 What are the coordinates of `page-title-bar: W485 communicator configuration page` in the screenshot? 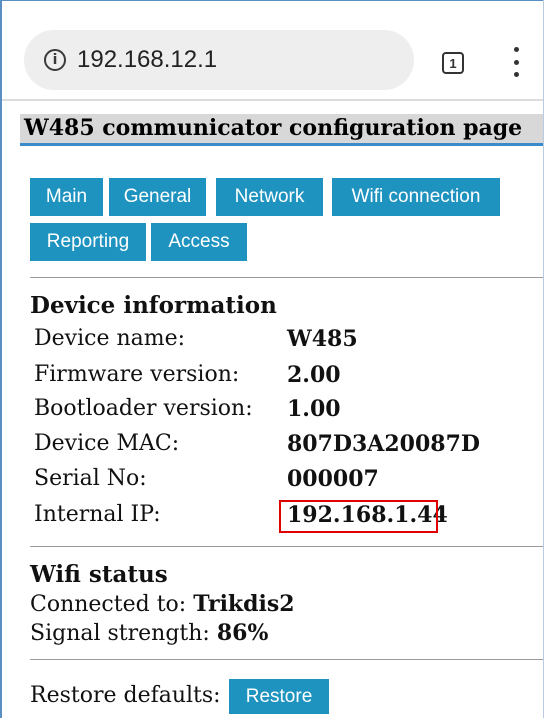 It's located at (281, 130).